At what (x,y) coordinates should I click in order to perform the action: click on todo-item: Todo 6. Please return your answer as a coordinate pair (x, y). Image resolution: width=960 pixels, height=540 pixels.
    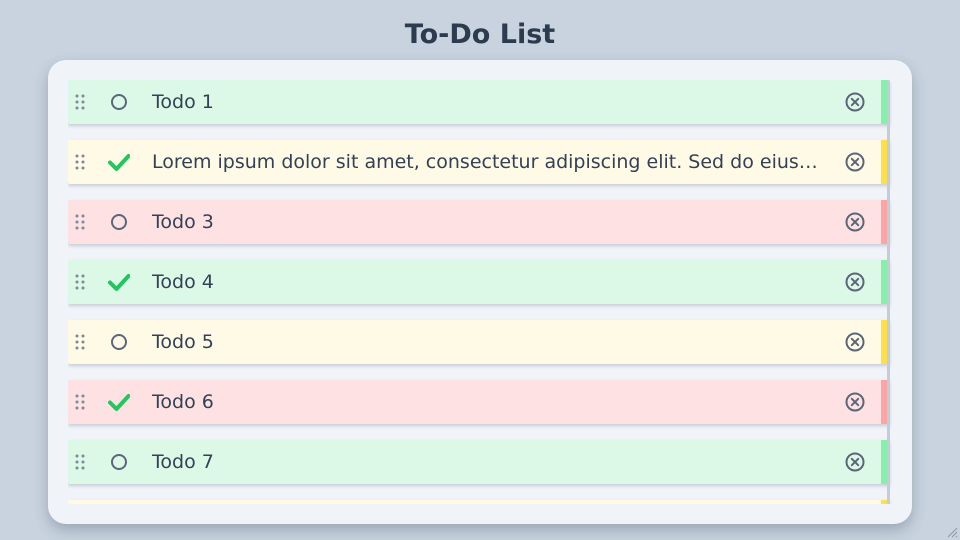
    Looking at the image, I should click on (479, 402).